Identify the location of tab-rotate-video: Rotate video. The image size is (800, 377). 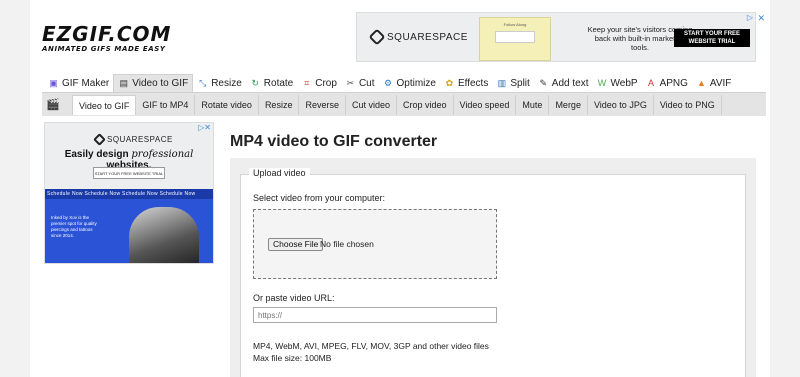
(227, 104).